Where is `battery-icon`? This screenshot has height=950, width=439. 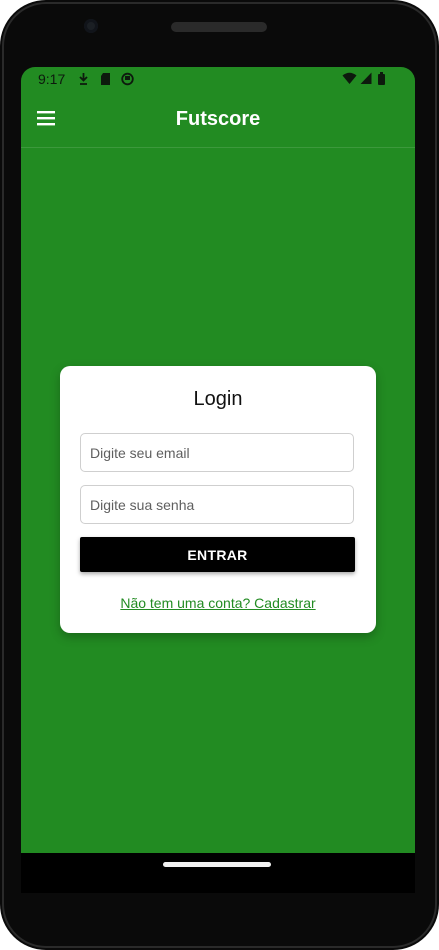 battery-icon is located at coordinates (381, 78).